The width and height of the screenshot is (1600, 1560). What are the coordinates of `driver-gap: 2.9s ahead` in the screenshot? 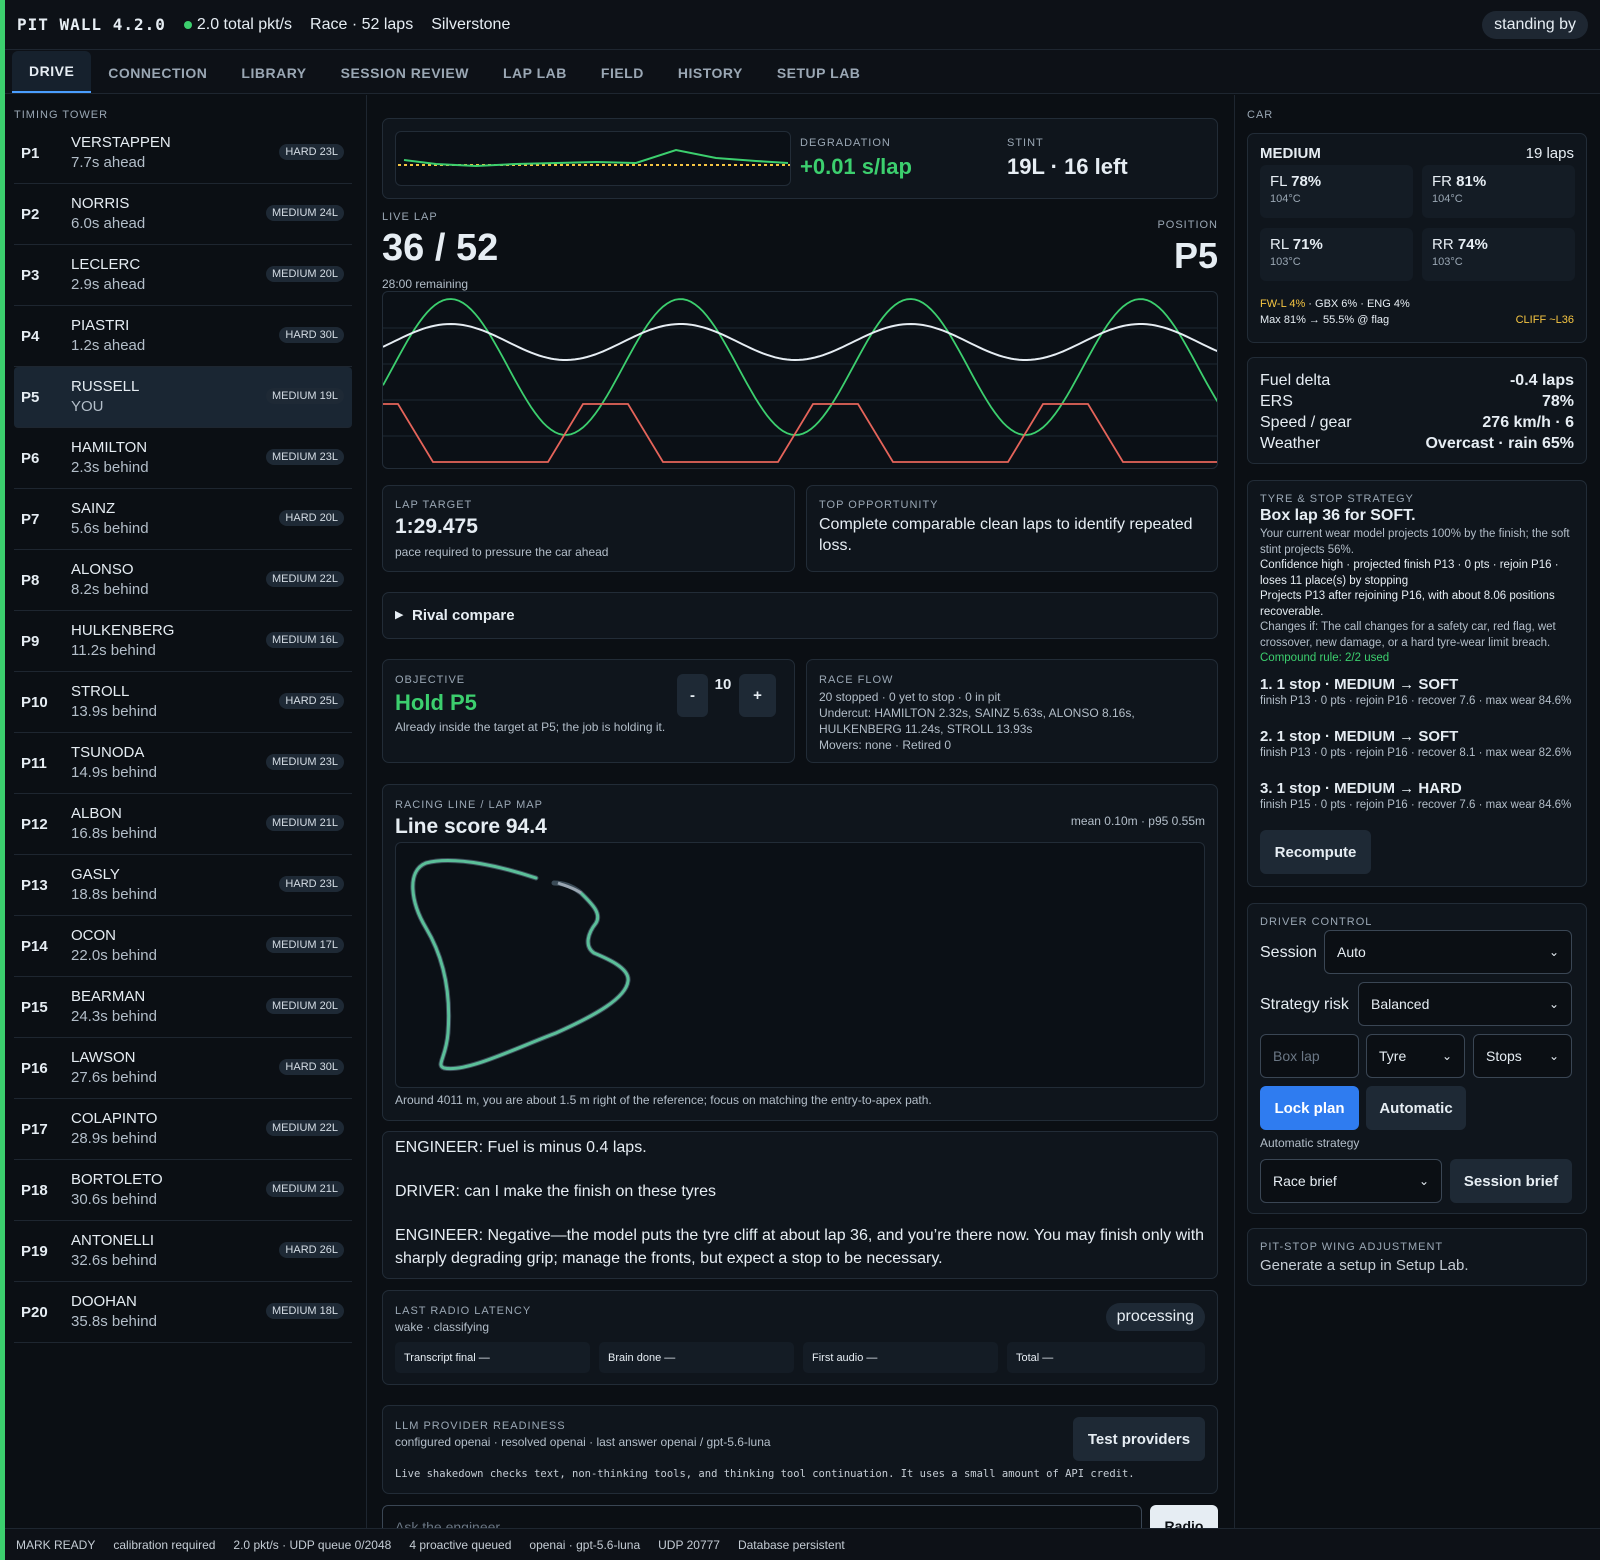 It's located at (108, 284).